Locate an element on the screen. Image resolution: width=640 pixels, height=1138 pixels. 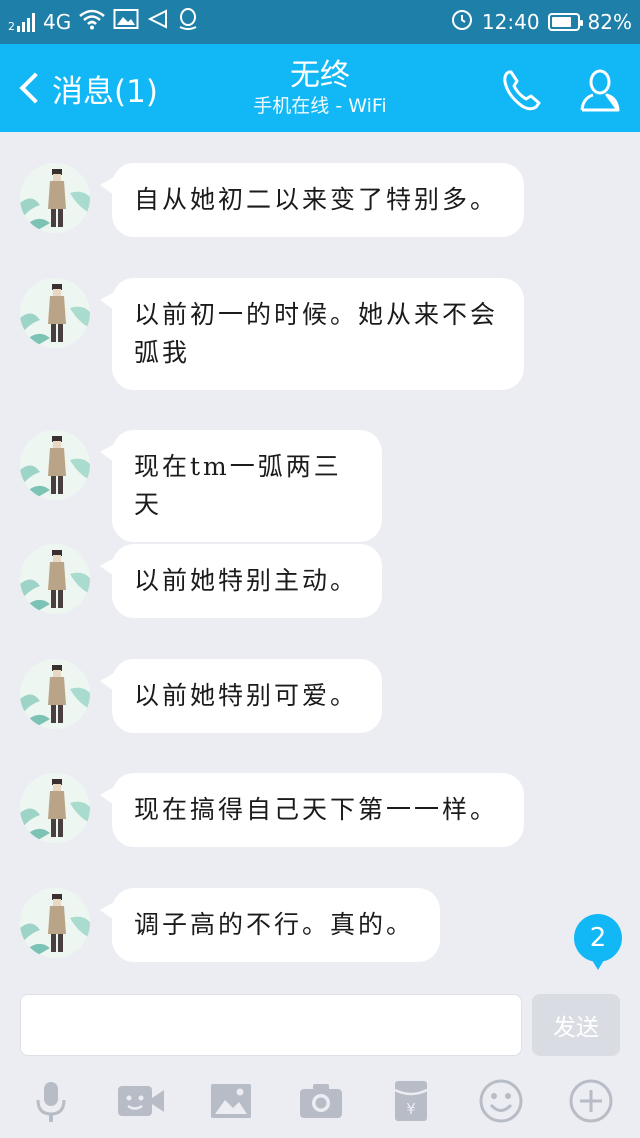
emoji-button is located at coordinates (501, 1101).